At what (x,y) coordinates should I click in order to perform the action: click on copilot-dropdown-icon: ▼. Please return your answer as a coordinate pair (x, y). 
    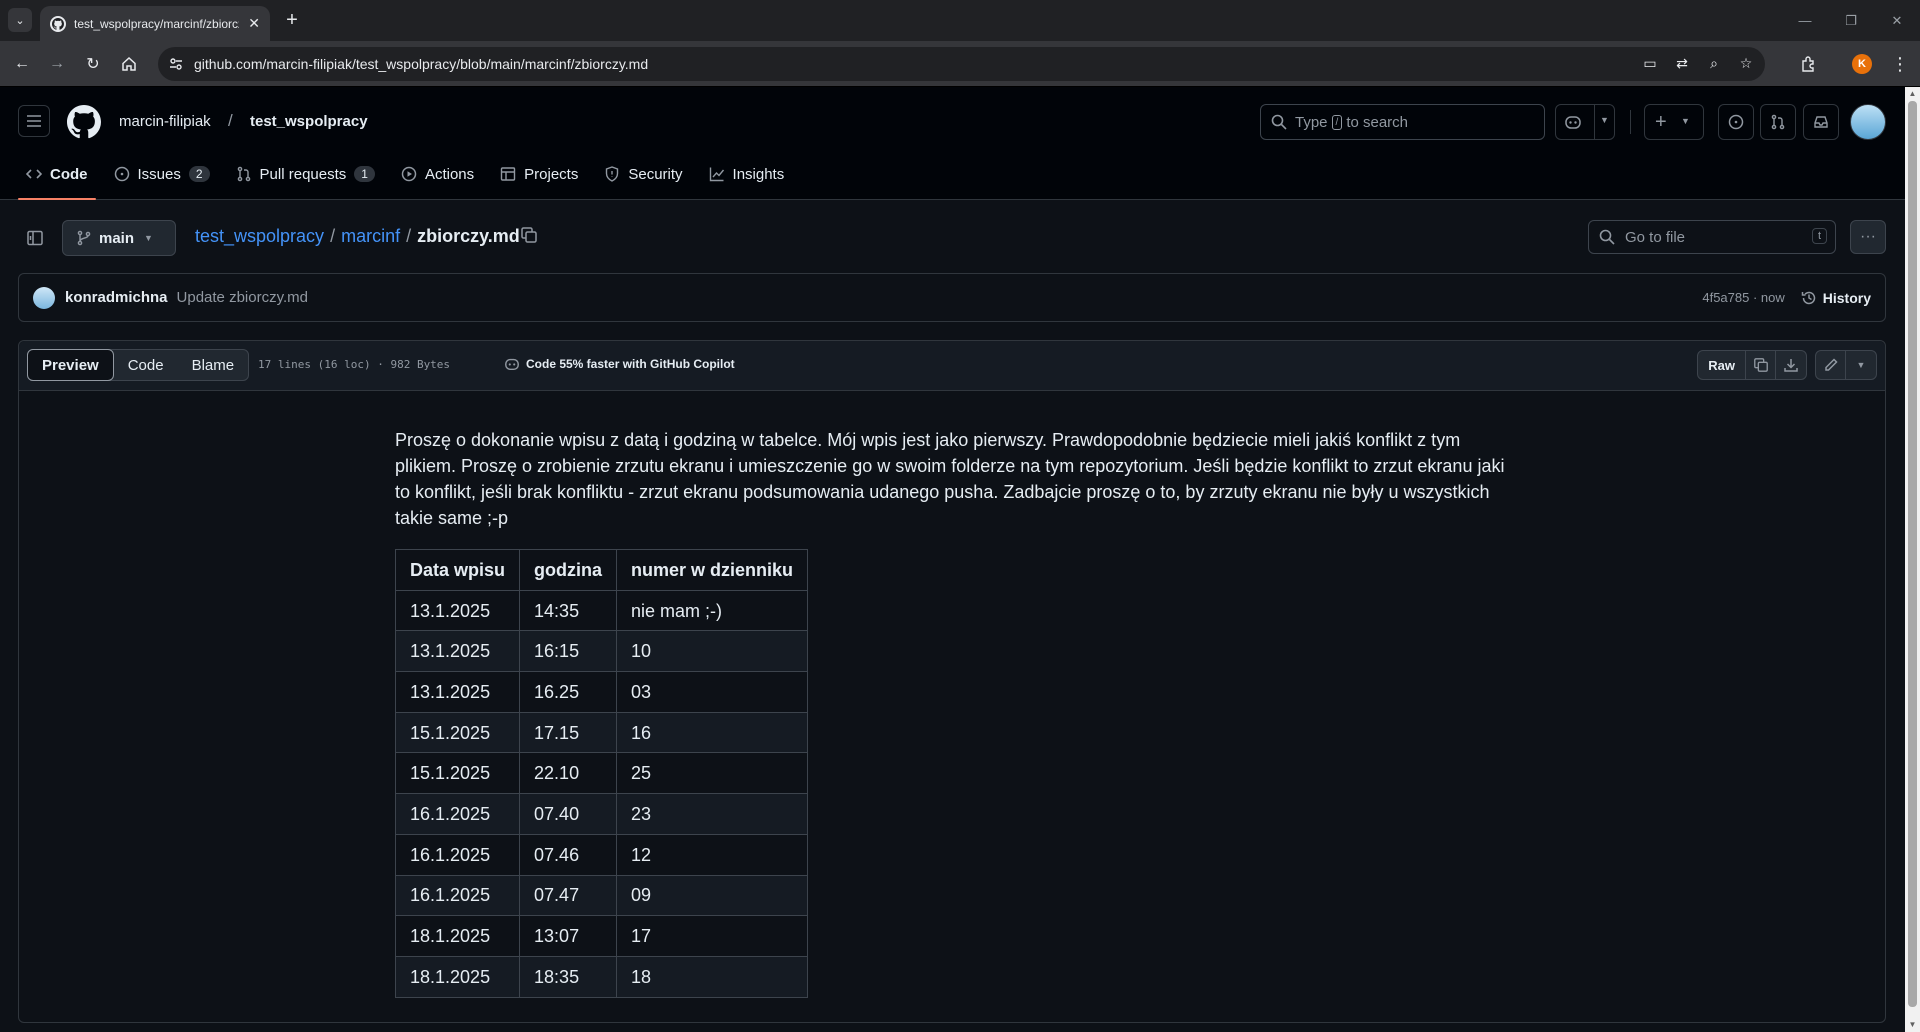
    Looking at the image, I should click on (1604, 120).